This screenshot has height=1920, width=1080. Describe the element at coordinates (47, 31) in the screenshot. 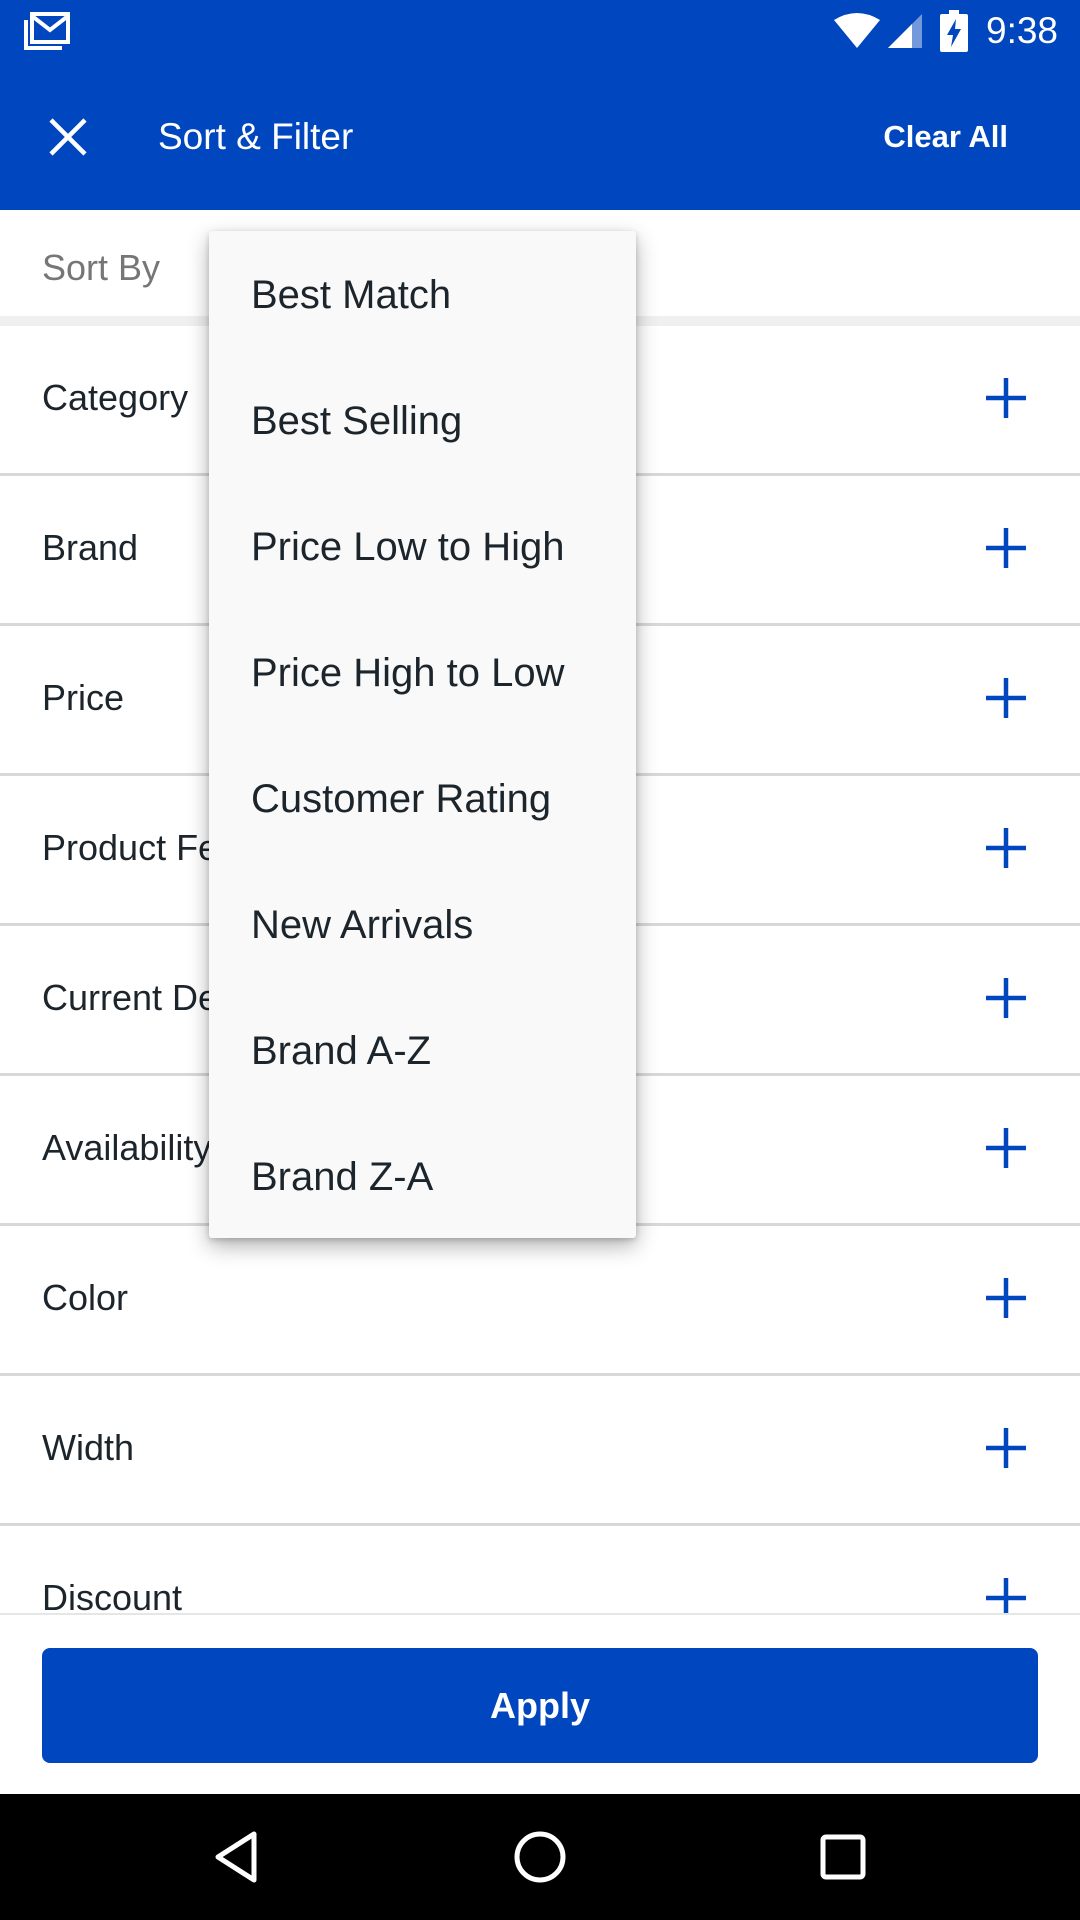

I see `gmail-icon` at that location.